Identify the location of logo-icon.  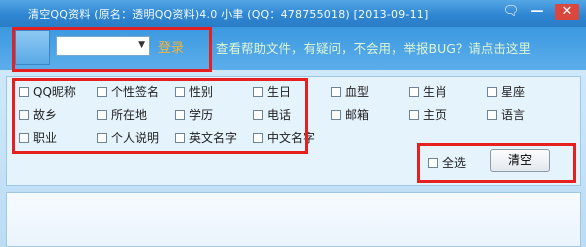
(32, 47).